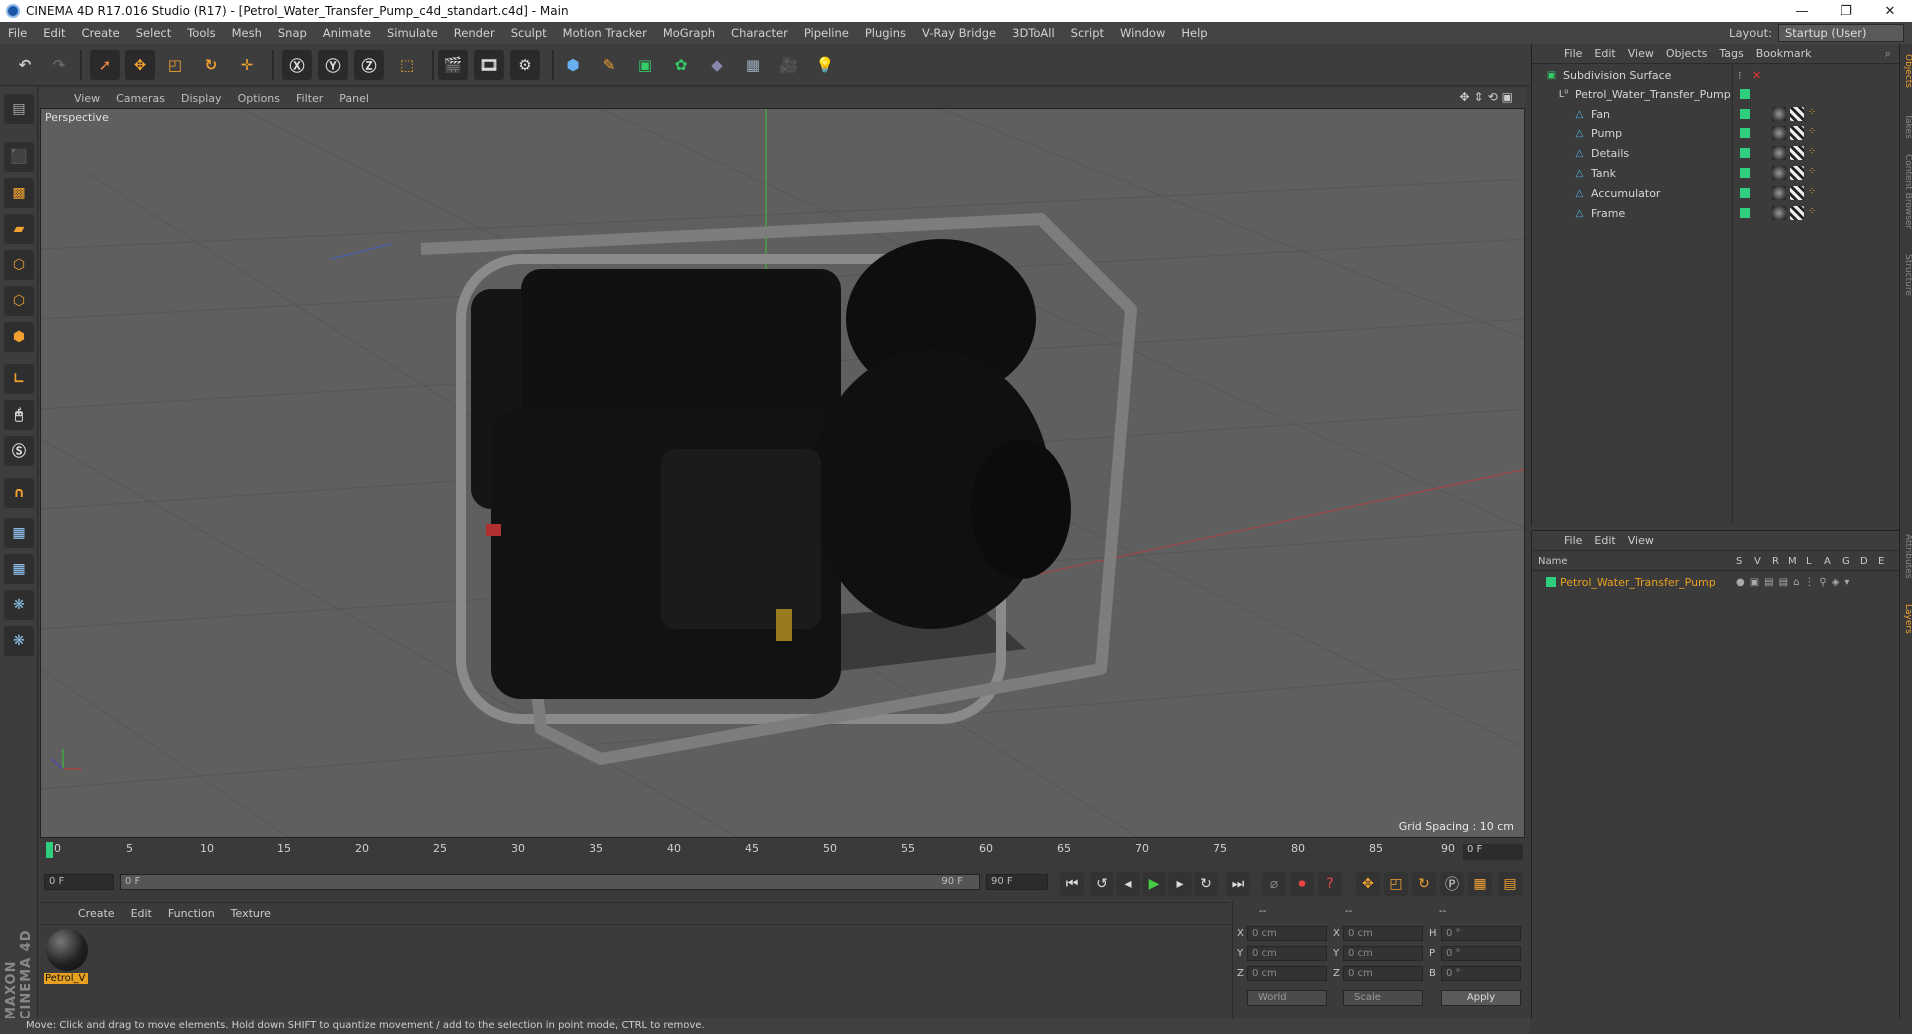 This screenshot has width=1912, height=1034. I want to click on layers-menu-view: View, so click(1641, 540).